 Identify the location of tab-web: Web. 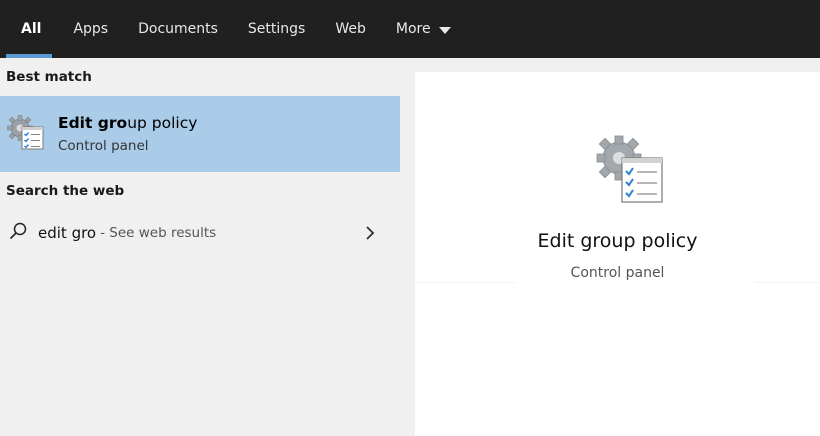
(350, 29).